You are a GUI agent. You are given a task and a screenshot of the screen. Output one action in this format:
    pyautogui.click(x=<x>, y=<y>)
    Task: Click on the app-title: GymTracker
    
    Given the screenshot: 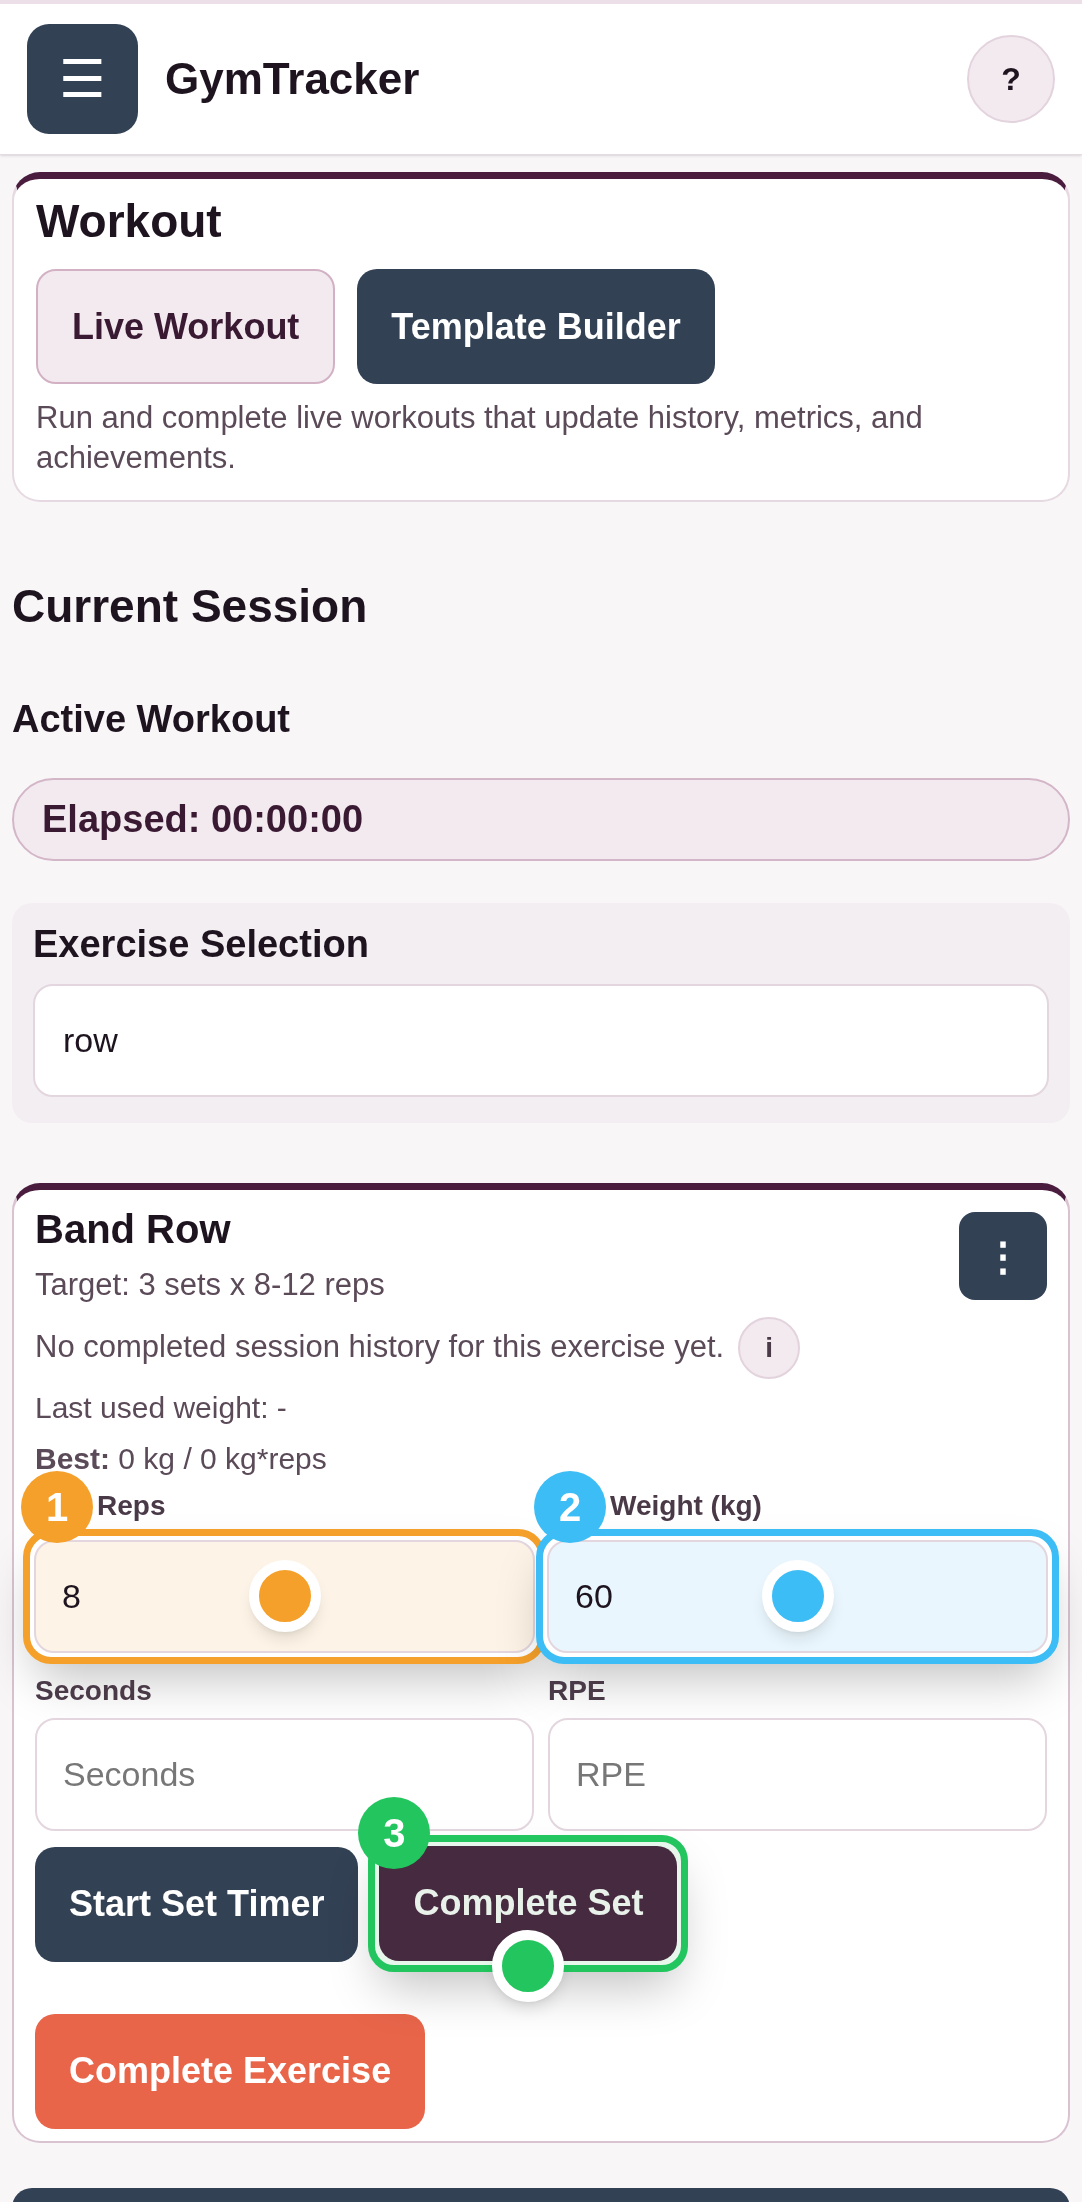 What is the action you would take?
    pyautogui.click(x=292, y=79)
    